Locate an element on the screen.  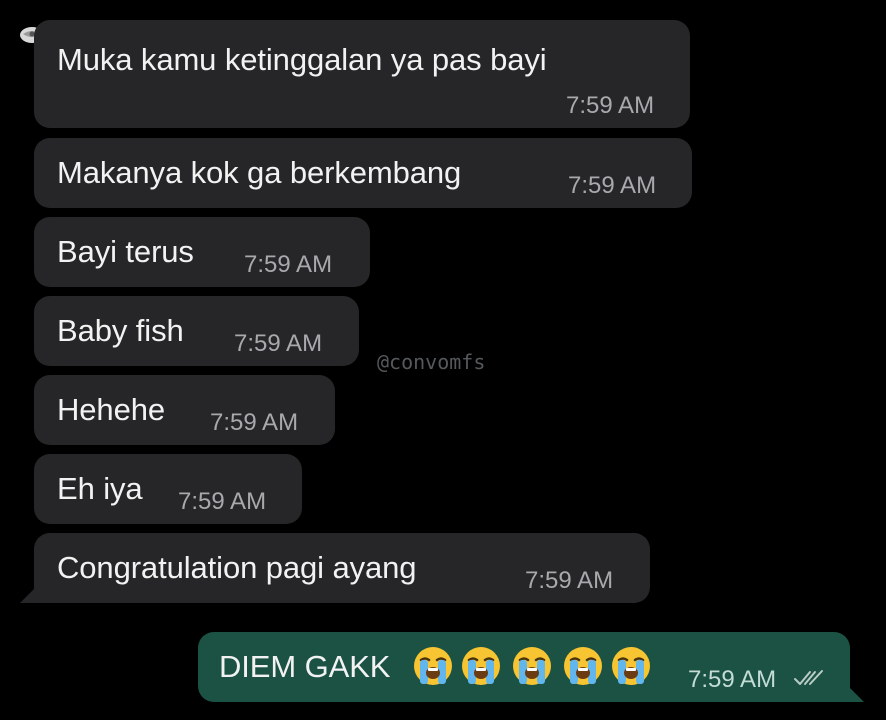
message-text: Baby fish is located at coordinates (120, 330).